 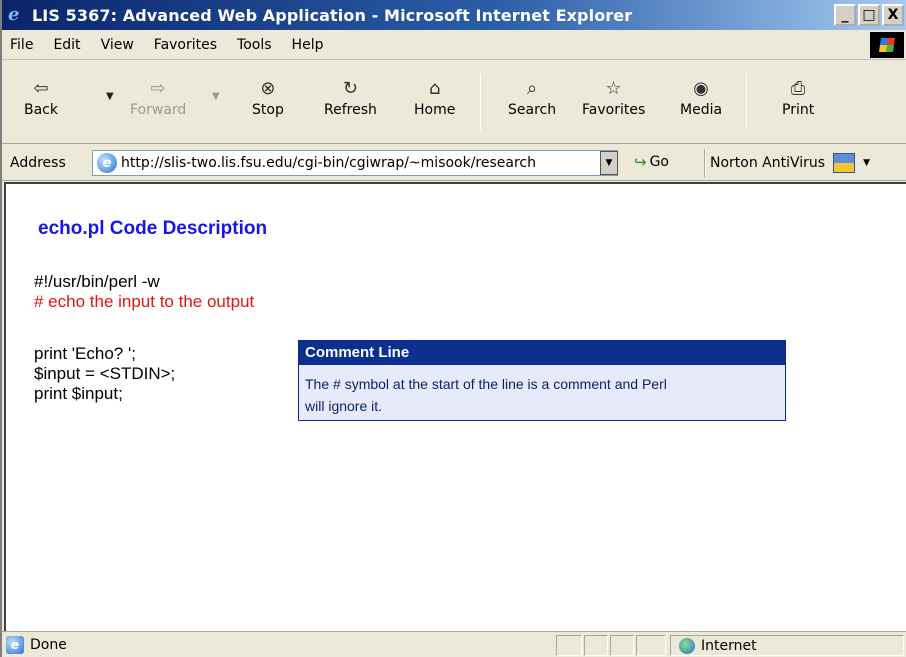 I want to click on menu-help: Help, so click(x=308, y=45).